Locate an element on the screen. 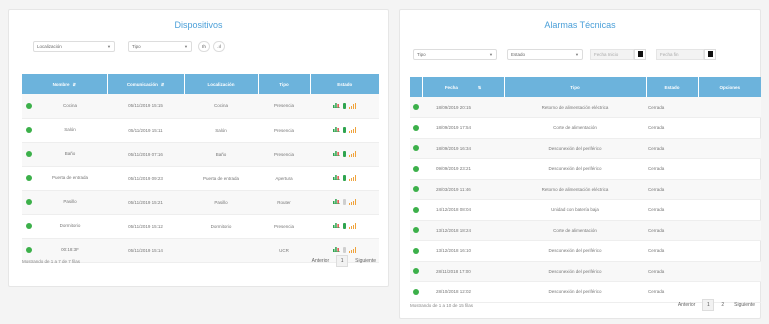 The image size is (769, 324). alarms-column-header: Estado is located at coordinates (672, 87).